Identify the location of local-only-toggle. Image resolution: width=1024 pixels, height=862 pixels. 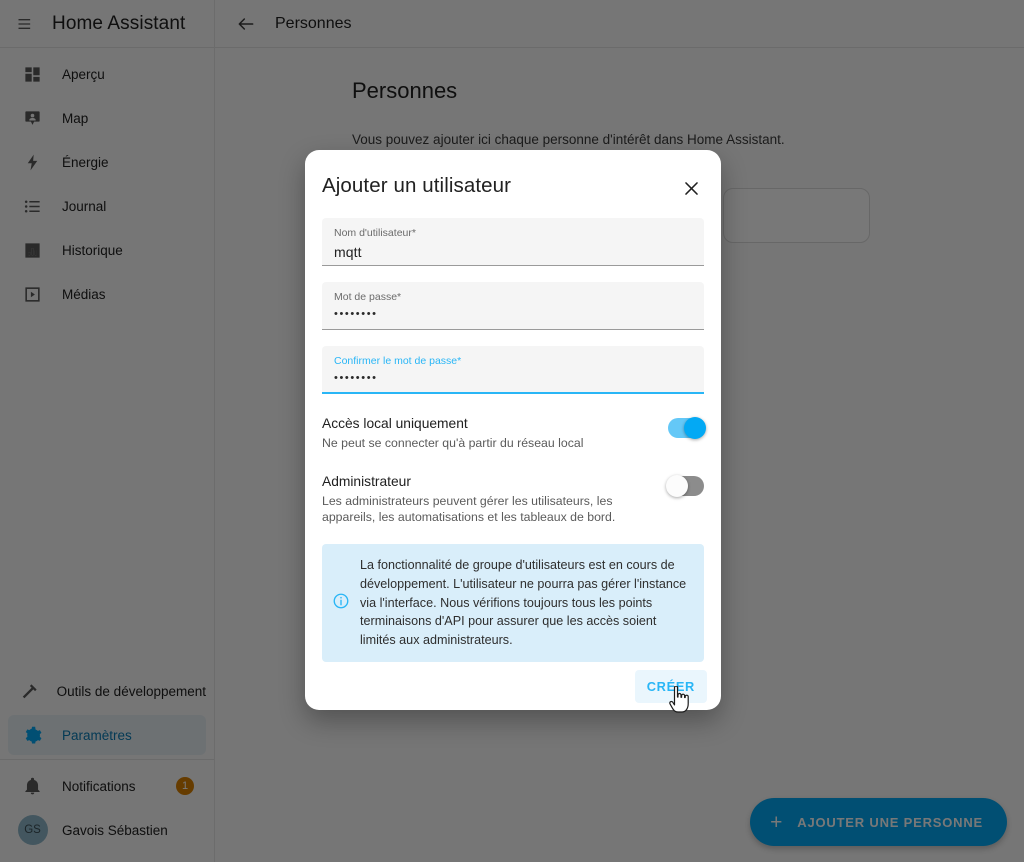
(687, 428).